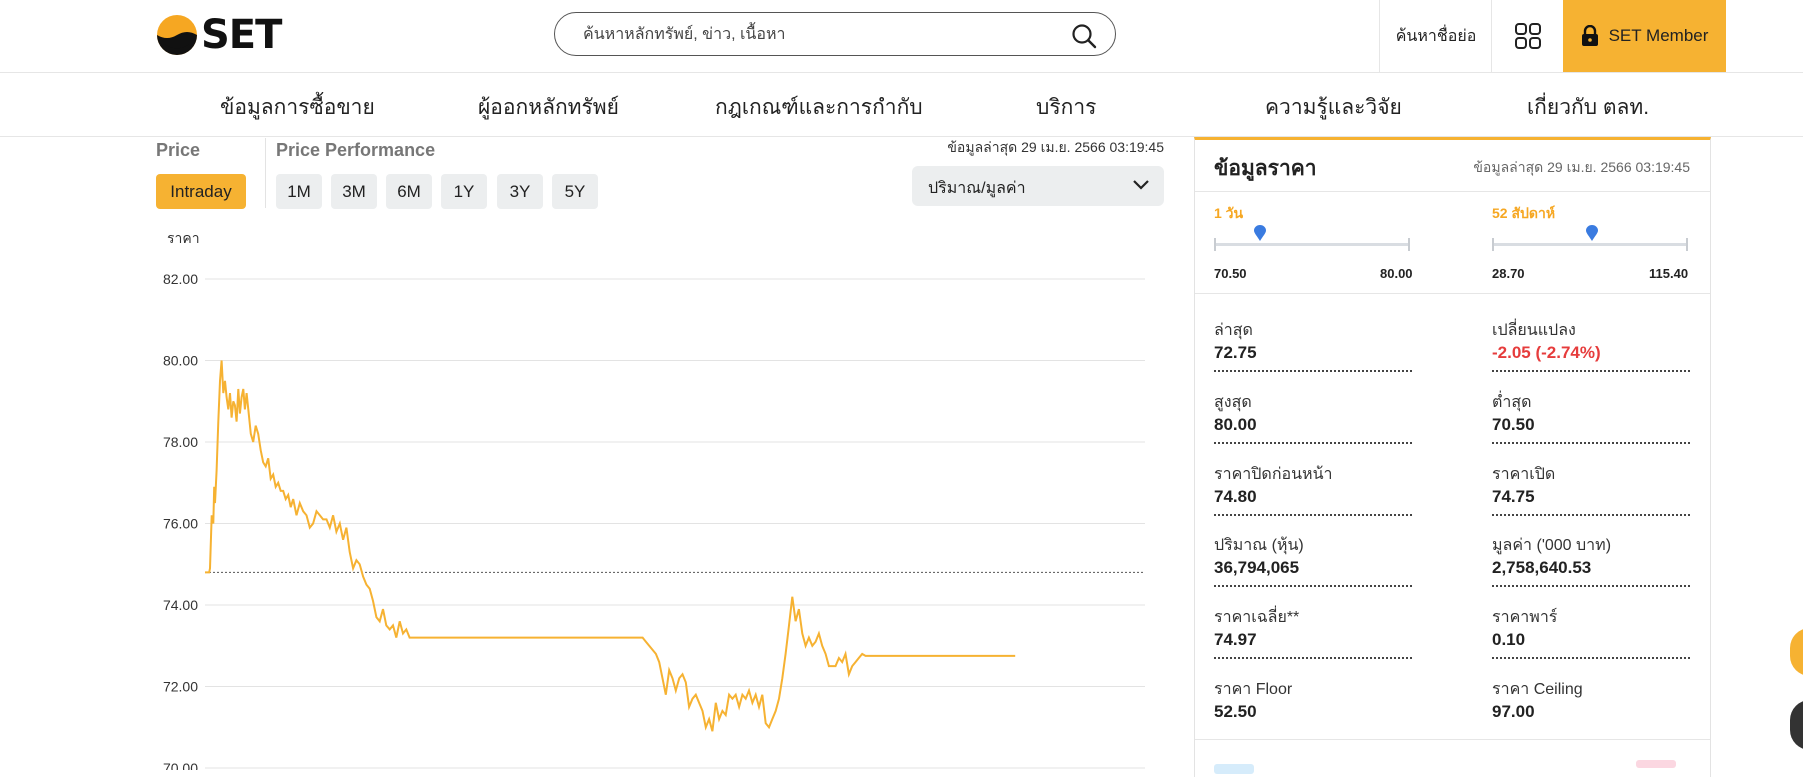 This screenshot has height=777, width=1803. What do you see at coordinates (819, 107) in the screenshot?
I see `nav-item-regulations: กฎเกณฑ์และการกำกับ` at bounding box center [819, 107].